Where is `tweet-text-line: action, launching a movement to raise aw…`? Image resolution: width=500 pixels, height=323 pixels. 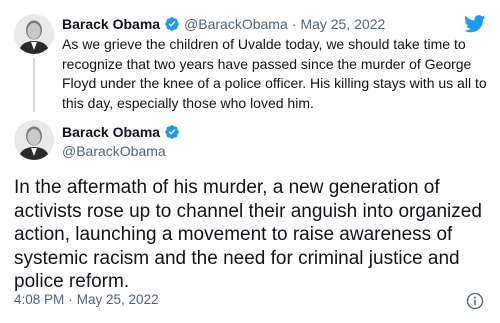 tweet-text-line: action, launching a movement to raise aw… is located at coordinates (233, 234).